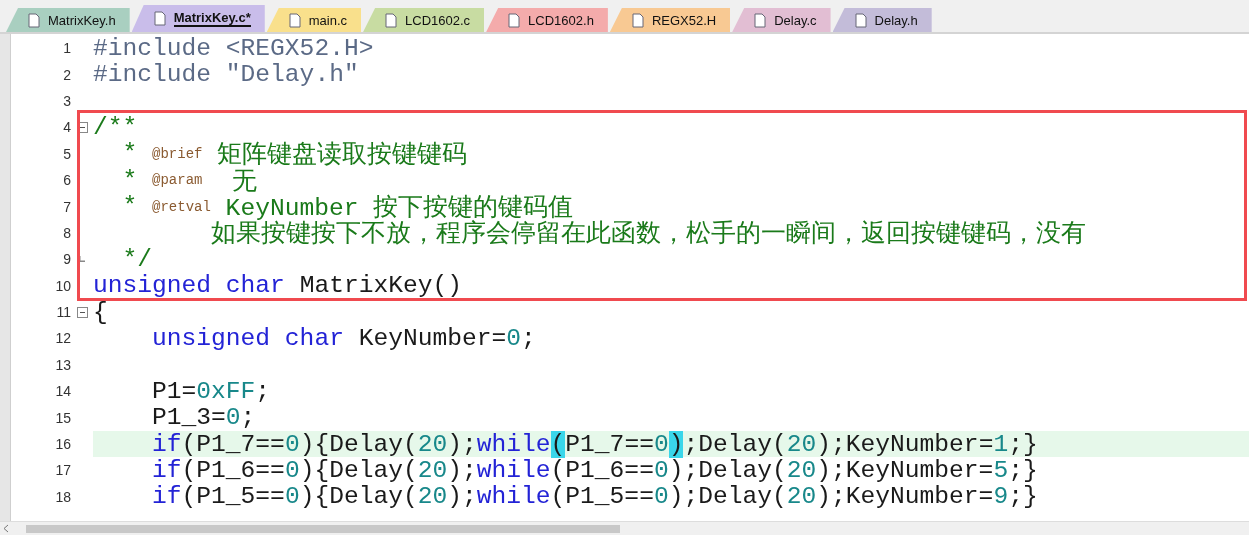 The width and height of the screenshot is (1249, 535). What do you see at coordinates (233, 444) in the screenshot?
I see `code-text: (P1_7==` at bounding box center [233, 444].